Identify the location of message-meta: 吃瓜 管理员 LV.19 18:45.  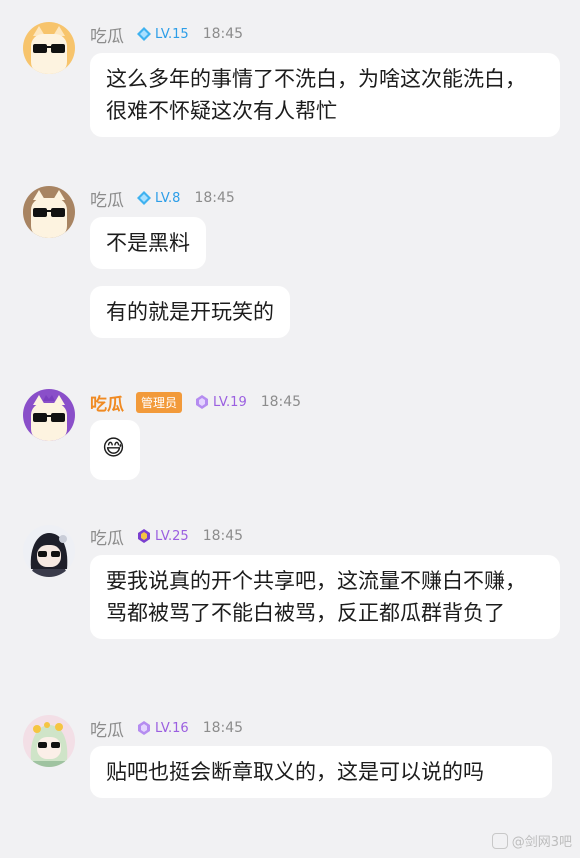
(196, 402).